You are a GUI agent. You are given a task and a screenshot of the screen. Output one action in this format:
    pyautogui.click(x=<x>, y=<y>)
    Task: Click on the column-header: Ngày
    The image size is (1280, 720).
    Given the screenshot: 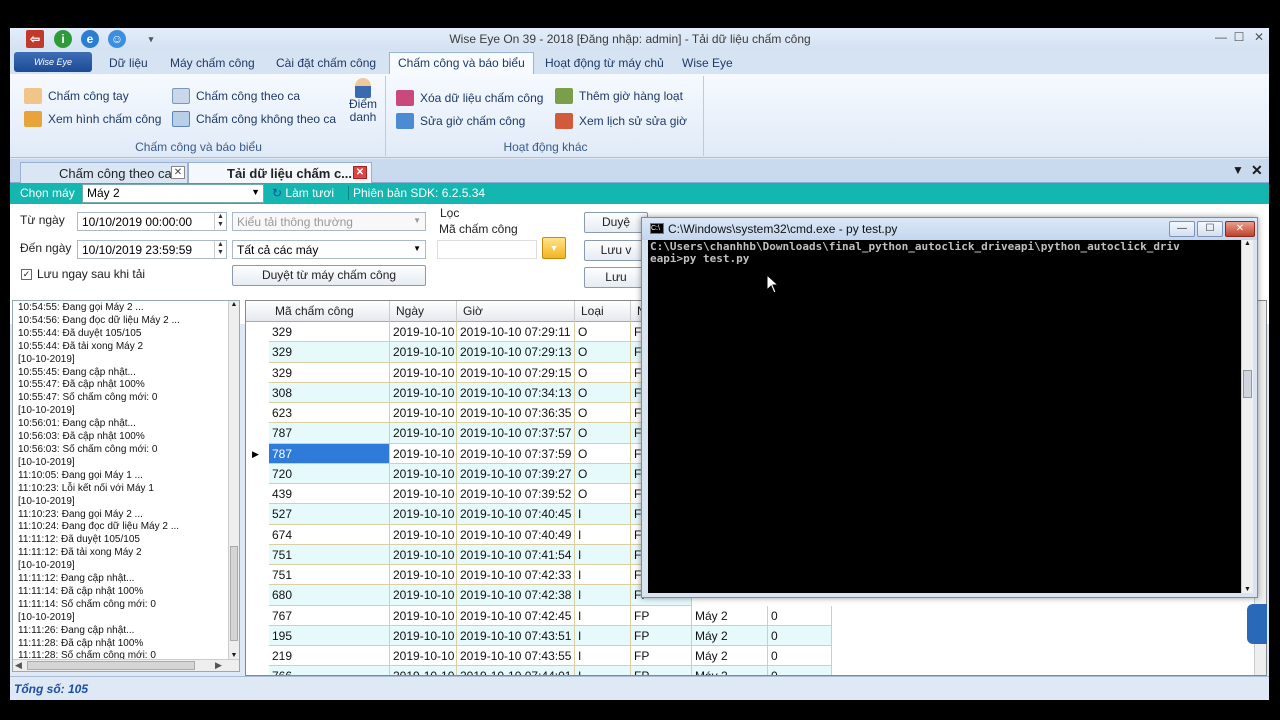 What is the action you would take?
    pyautogui.click(x=423, y=311)
    